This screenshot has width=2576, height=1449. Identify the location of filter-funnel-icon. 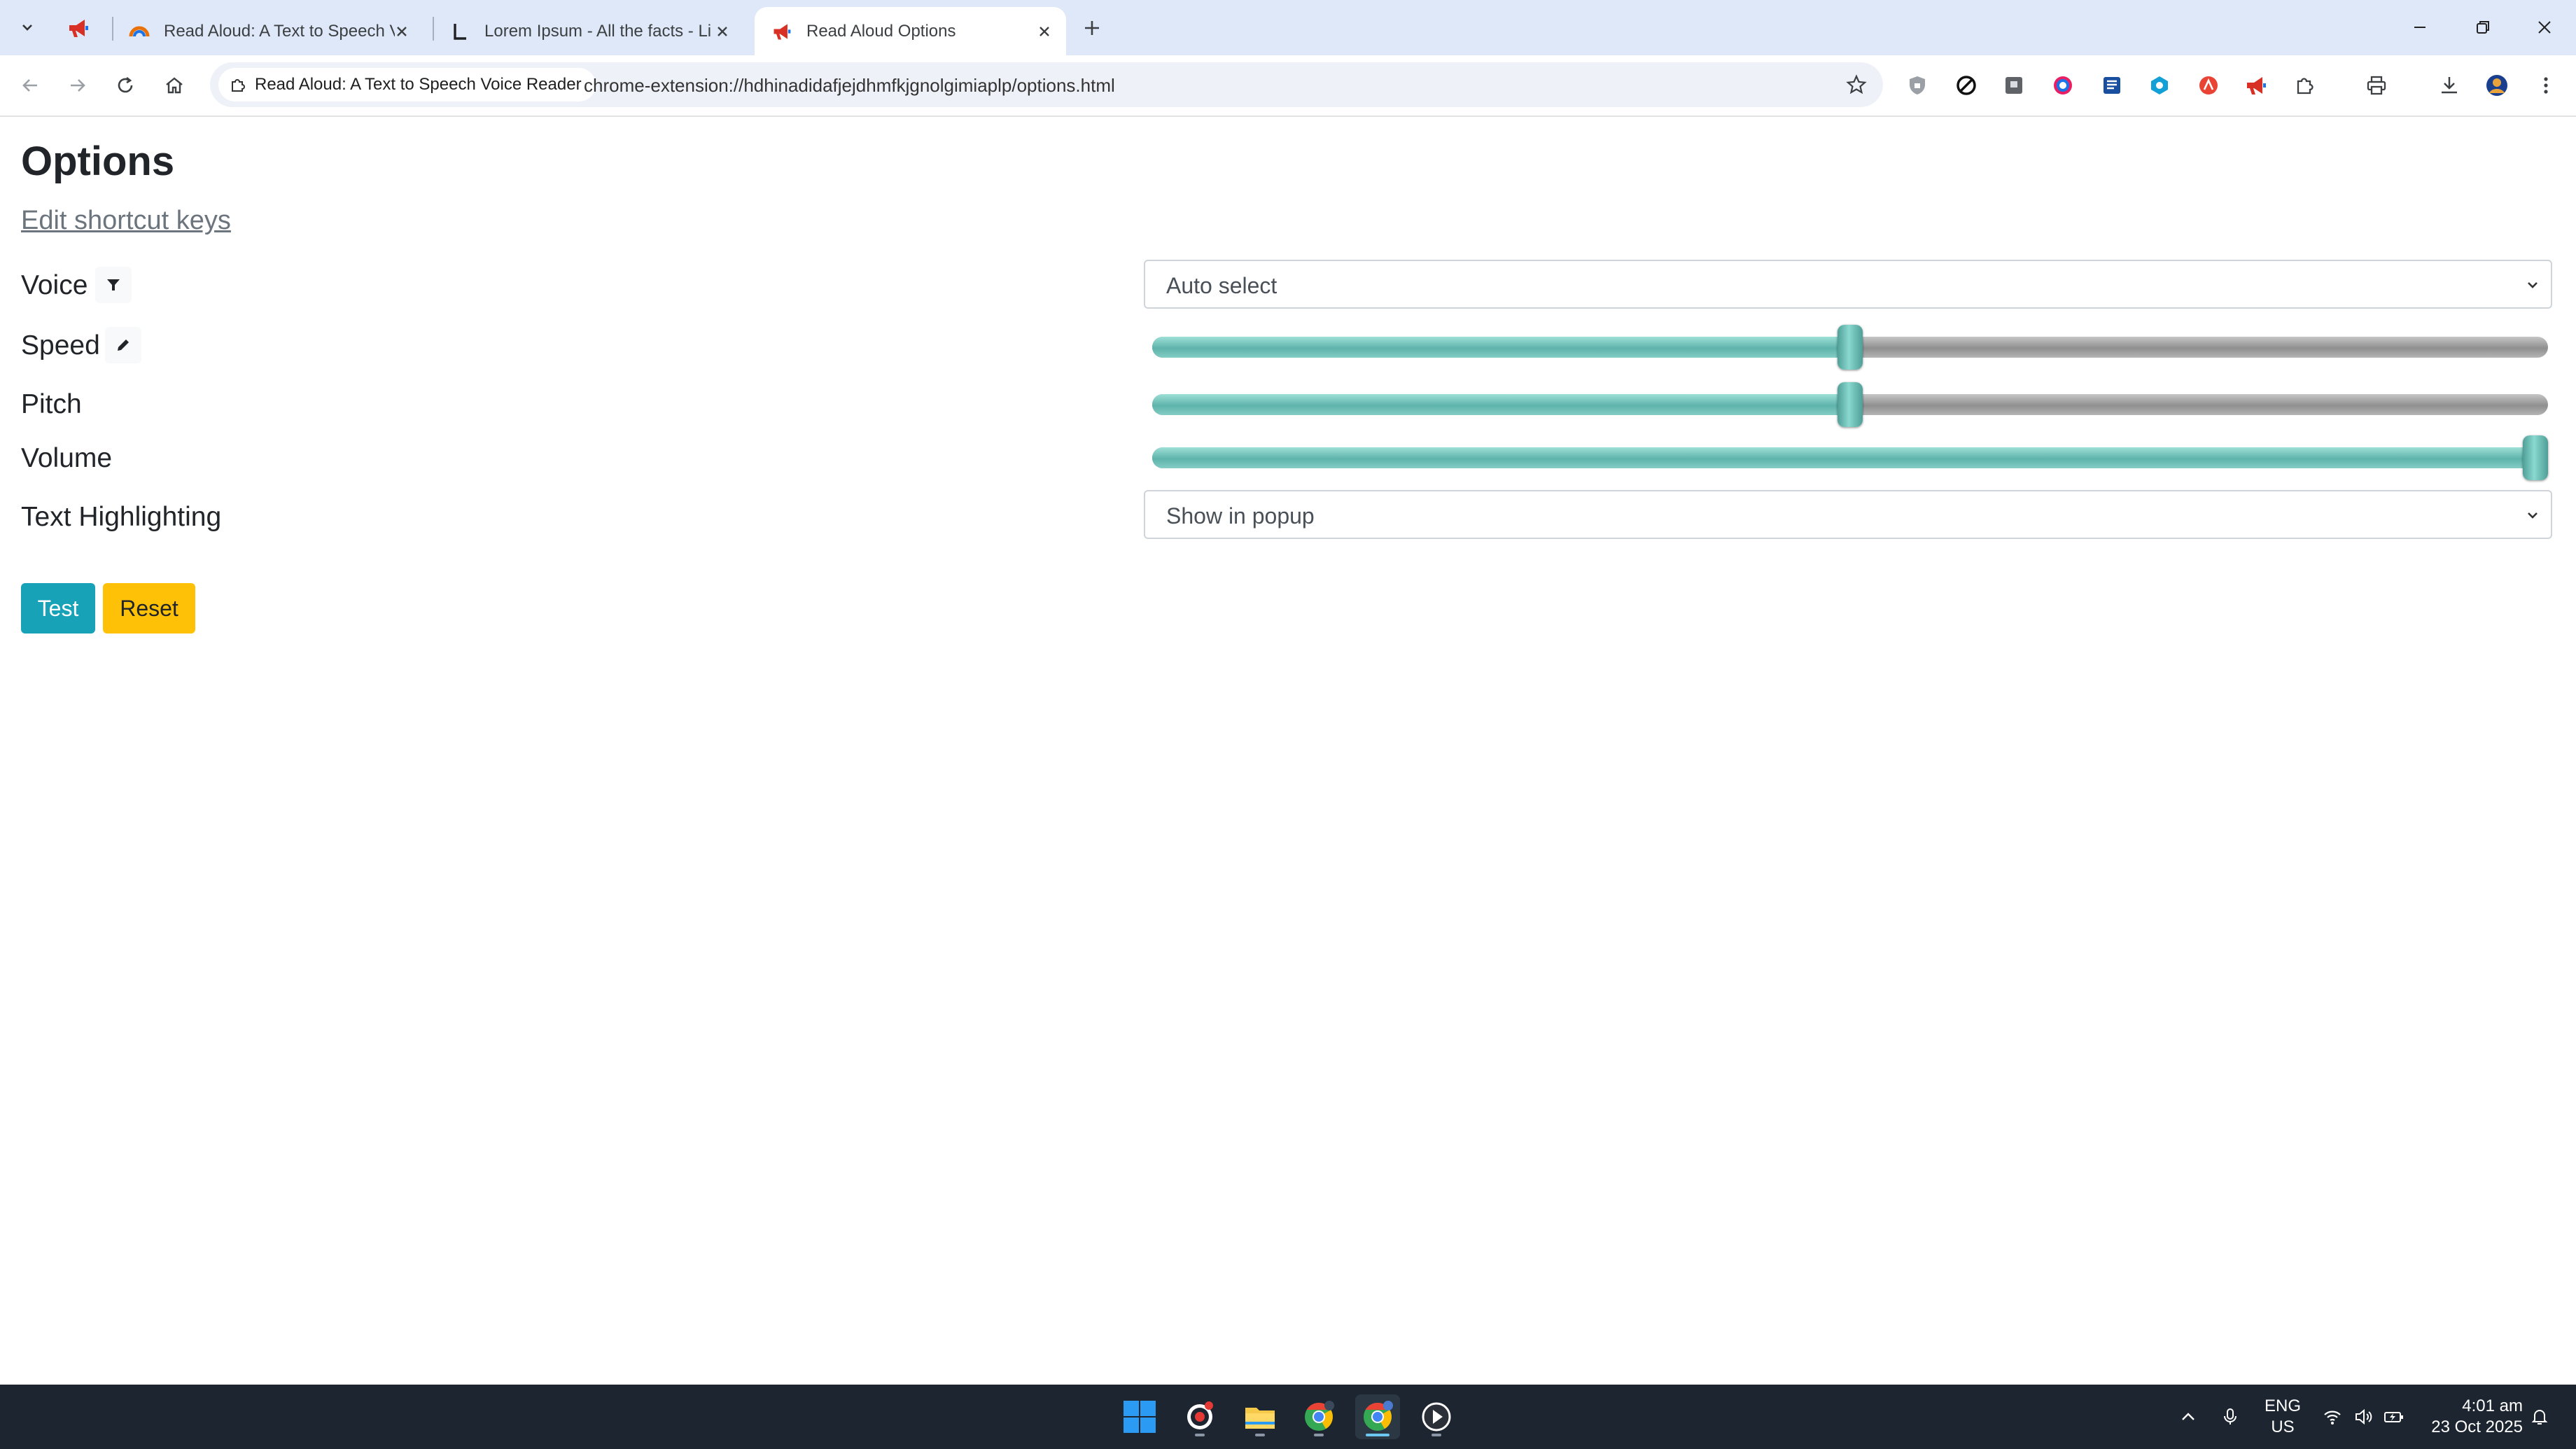
(113, 284).